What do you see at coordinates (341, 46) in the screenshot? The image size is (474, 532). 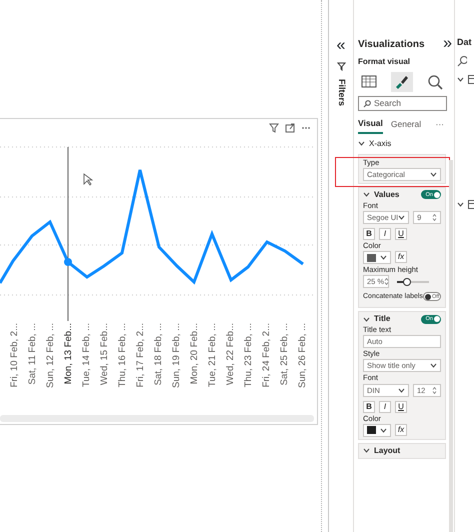 I see `collapse-button: «` at bounding box center [341, 46].